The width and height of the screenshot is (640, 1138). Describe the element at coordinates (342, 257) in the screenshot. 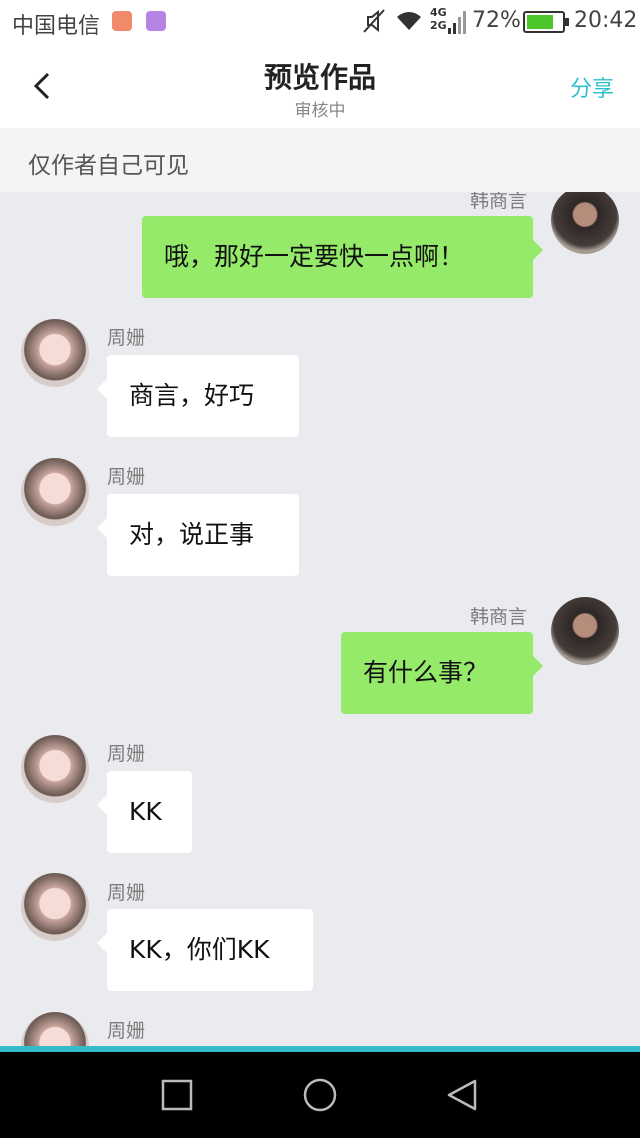

I see `message-bubble: 哦，那好一定要快一点啊！` at that location.